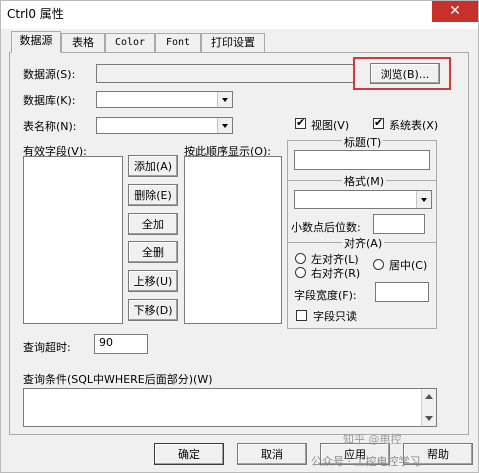 Image resolution: width=479 pixels, height=473 pixels. What do you see at coordinates (233, 240) in the screenshot?
I see `display-order-list` at bounding box center [233, 240].